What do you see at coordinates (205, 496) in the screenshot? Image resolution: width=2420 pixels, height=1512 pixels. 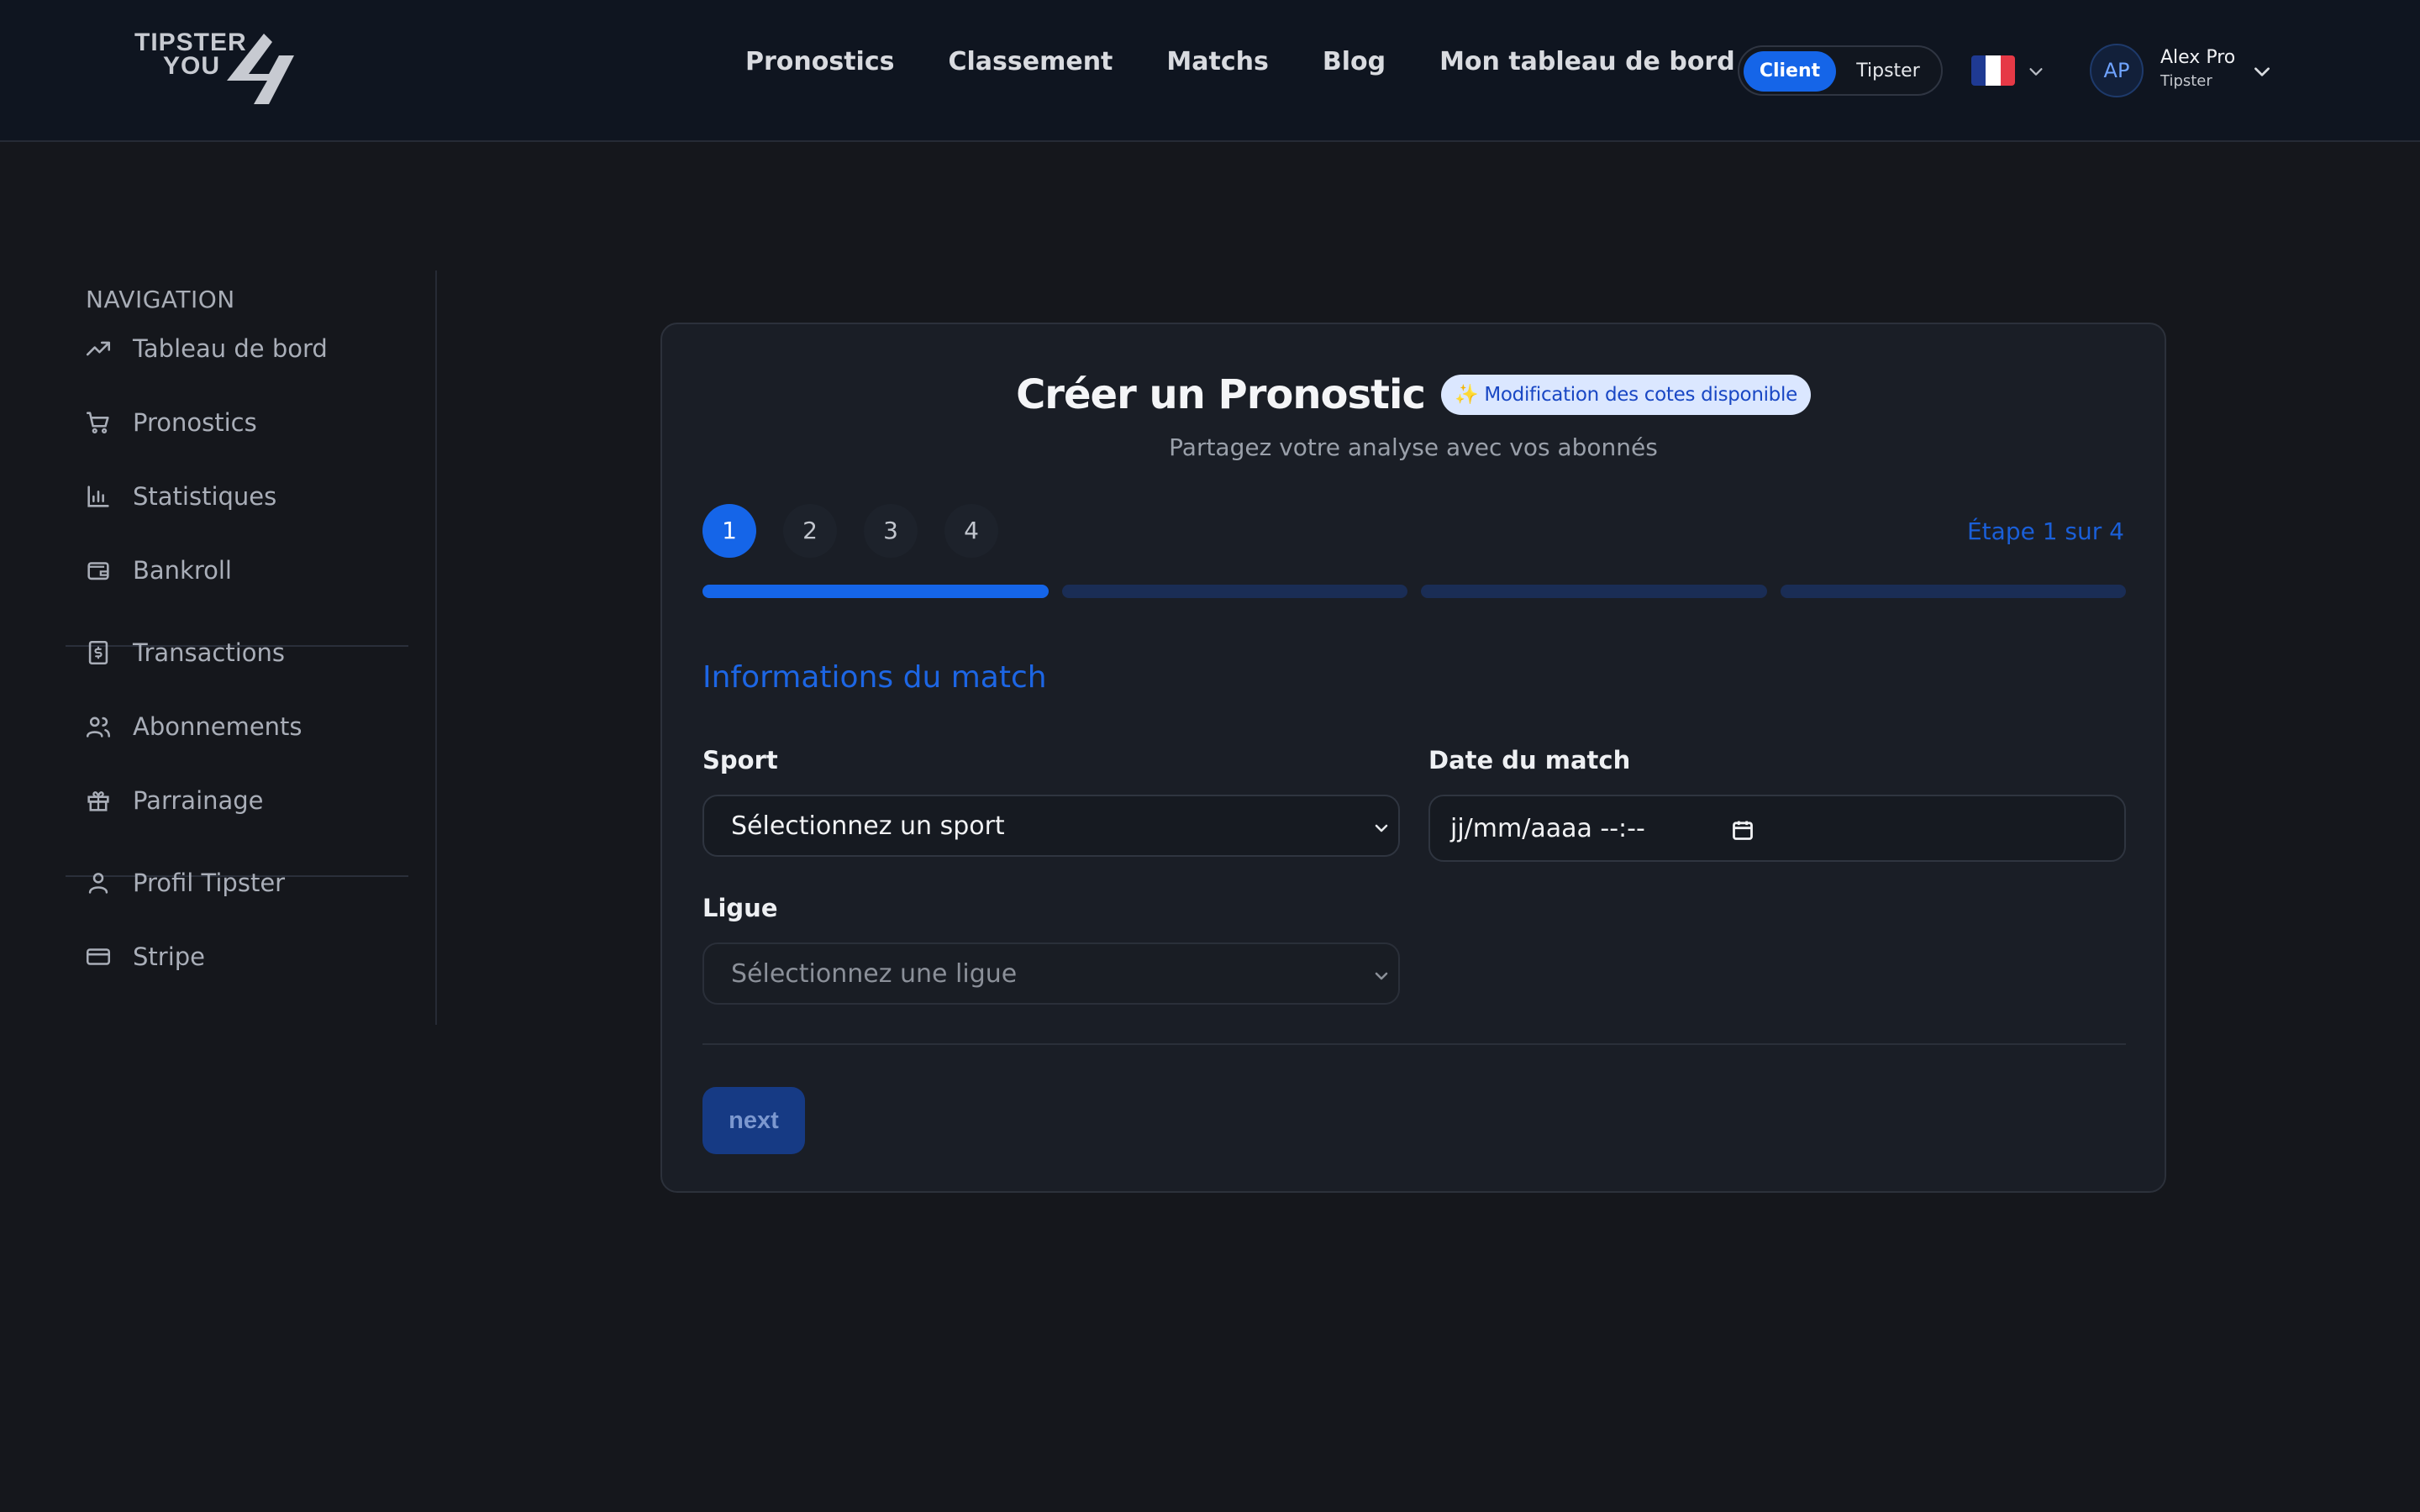 I see `sidebar-item-label: Statistiques` at bounding box center [205, 496].